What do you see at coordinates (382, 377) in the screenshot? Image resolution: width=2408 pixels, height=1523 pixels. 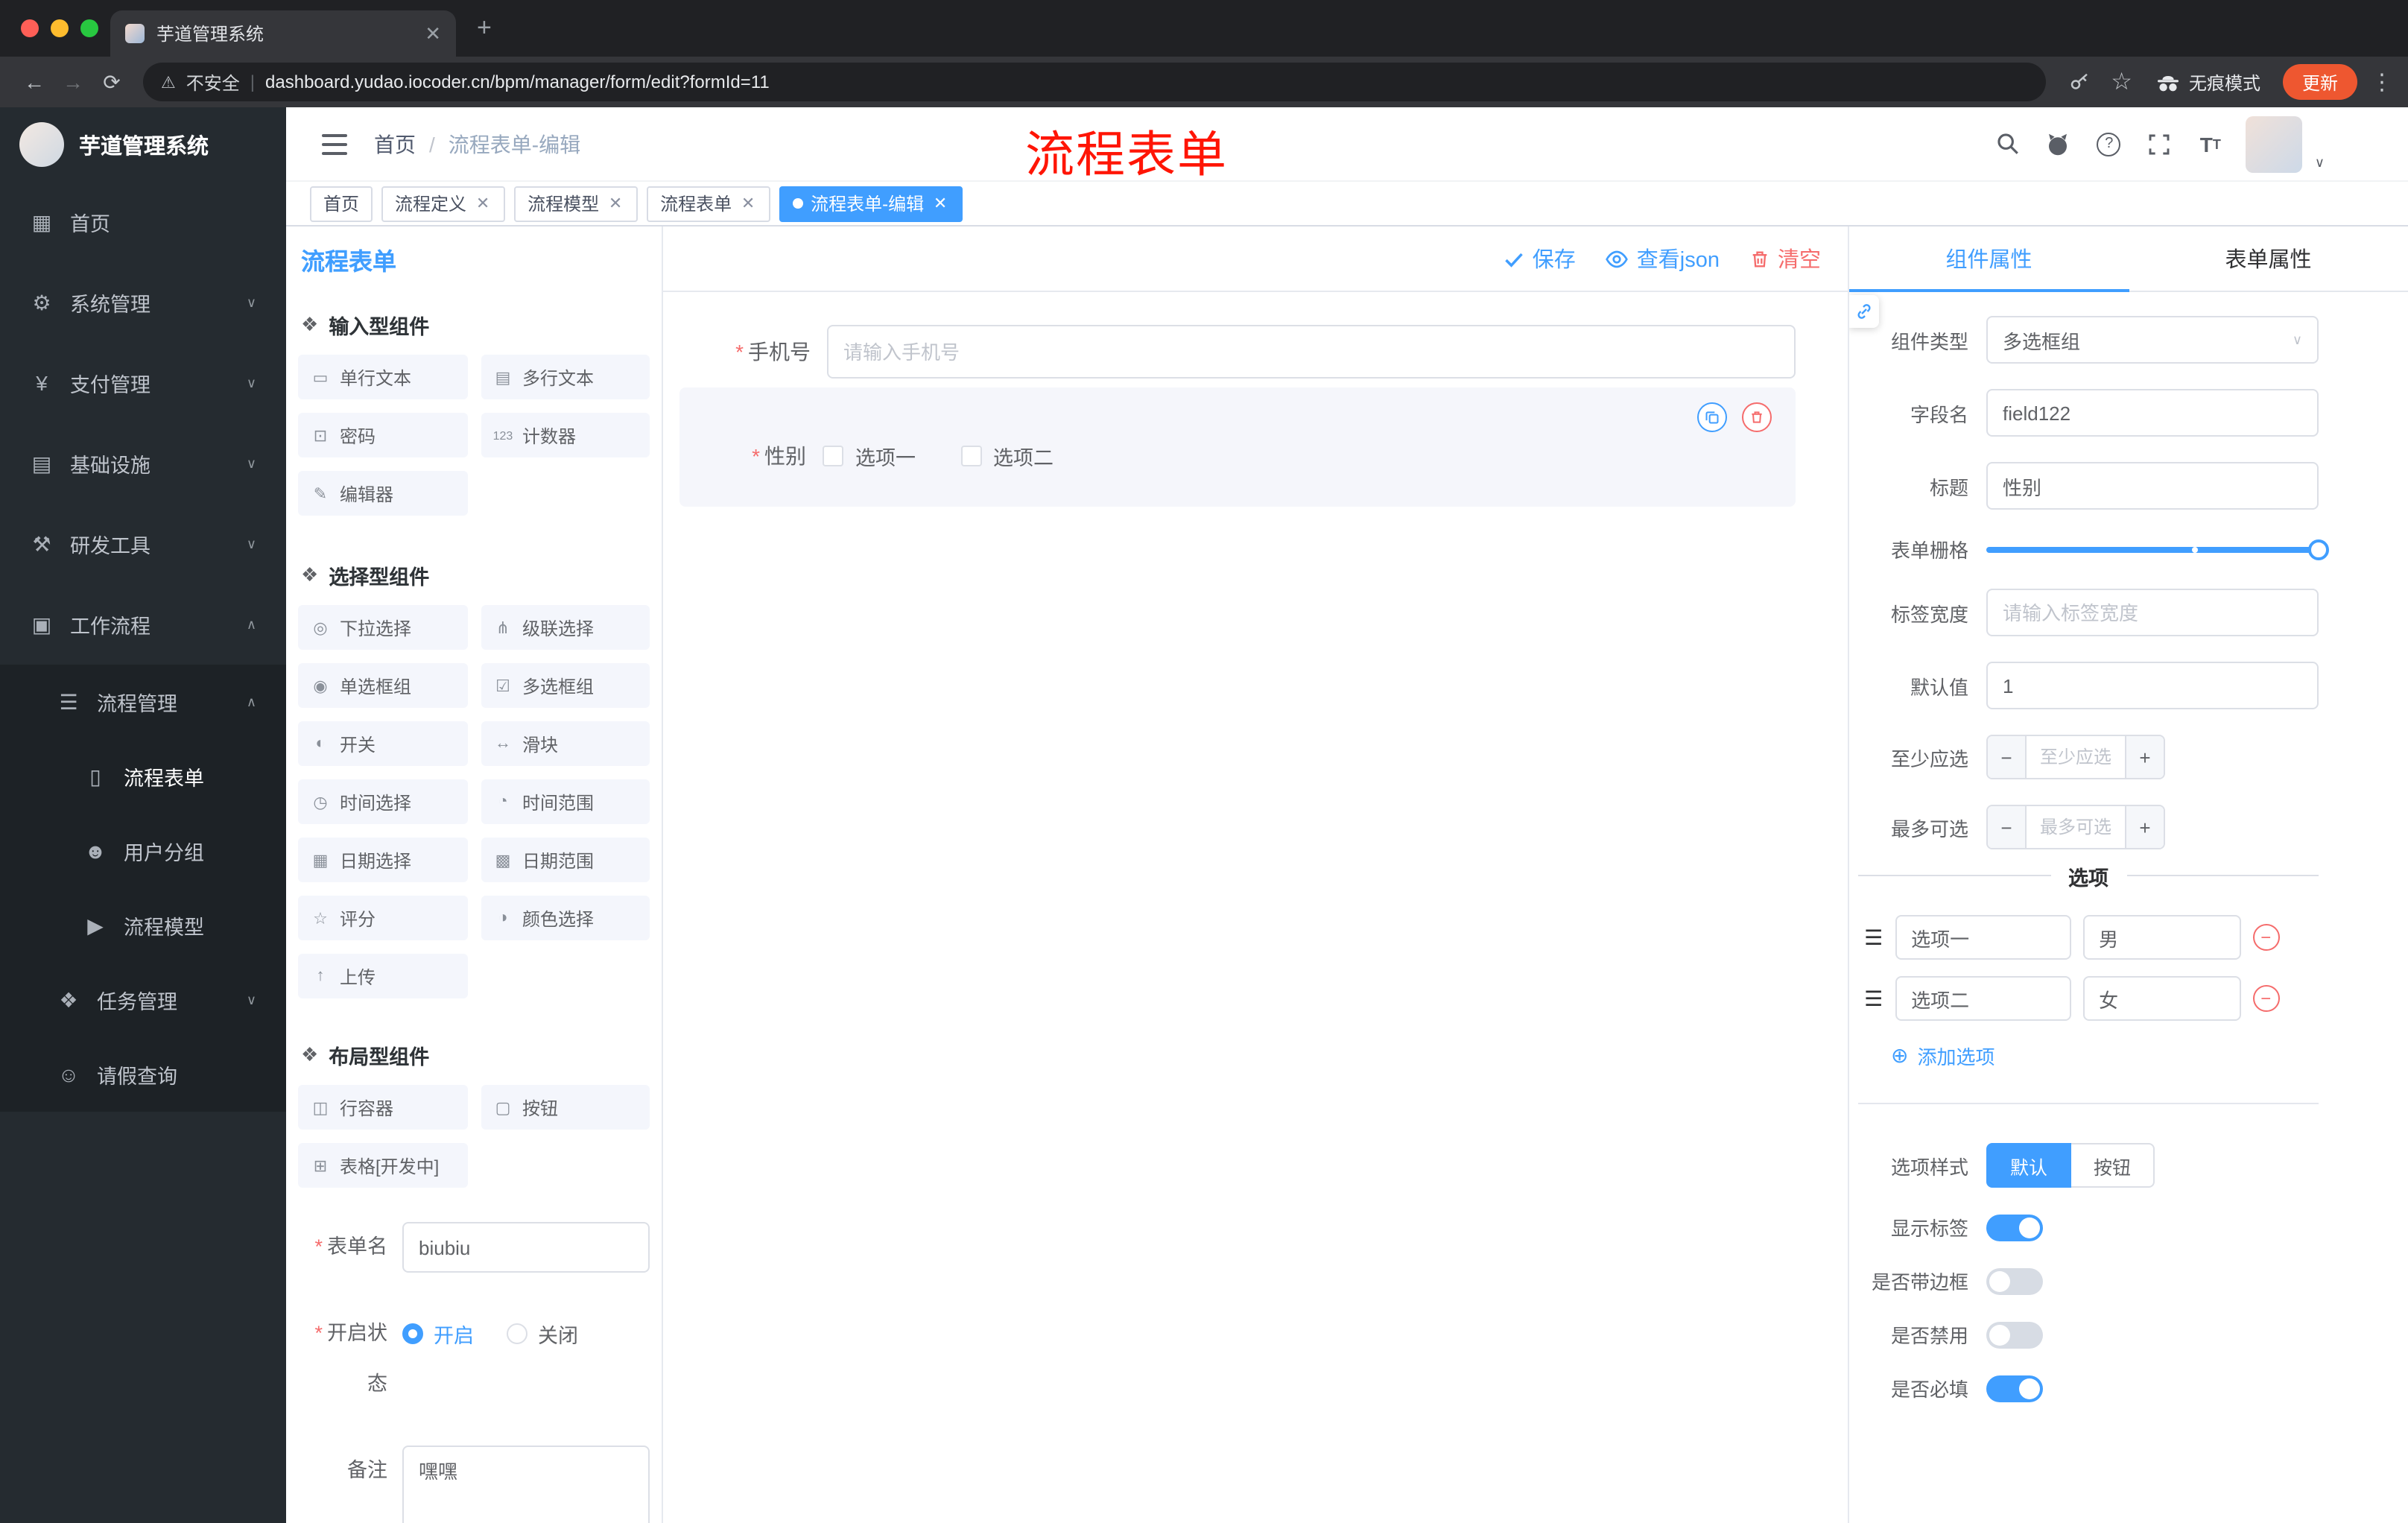 I see `palette-item-single-text: ▭ 单行文本` at bounding box center [382, 377].